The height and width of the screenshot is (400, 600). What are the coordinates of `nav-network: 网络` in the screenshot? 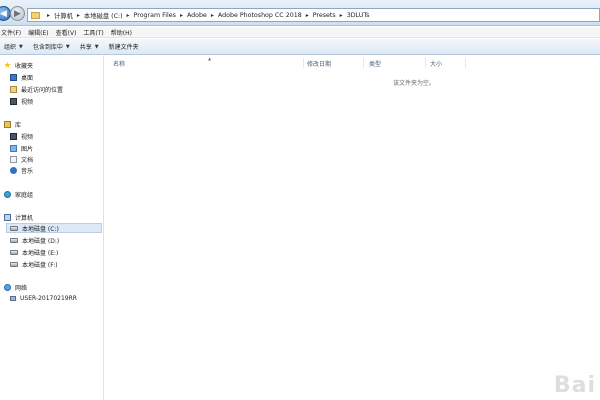 It's located at (15, 287).